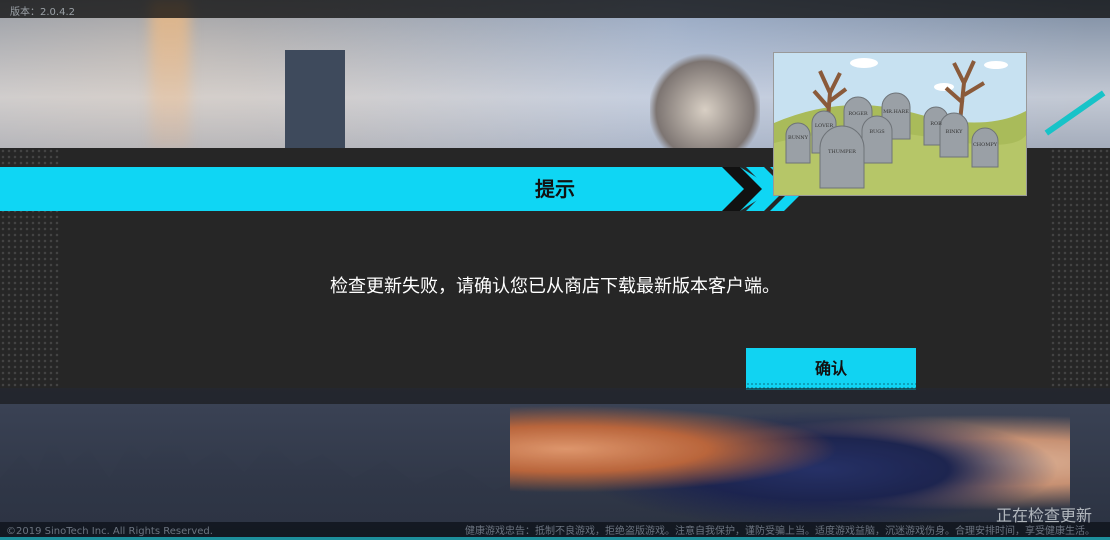  Describe the element at coordinates (798, 138) in the screenshot. I see `svg-text: BUNNY` at that location.